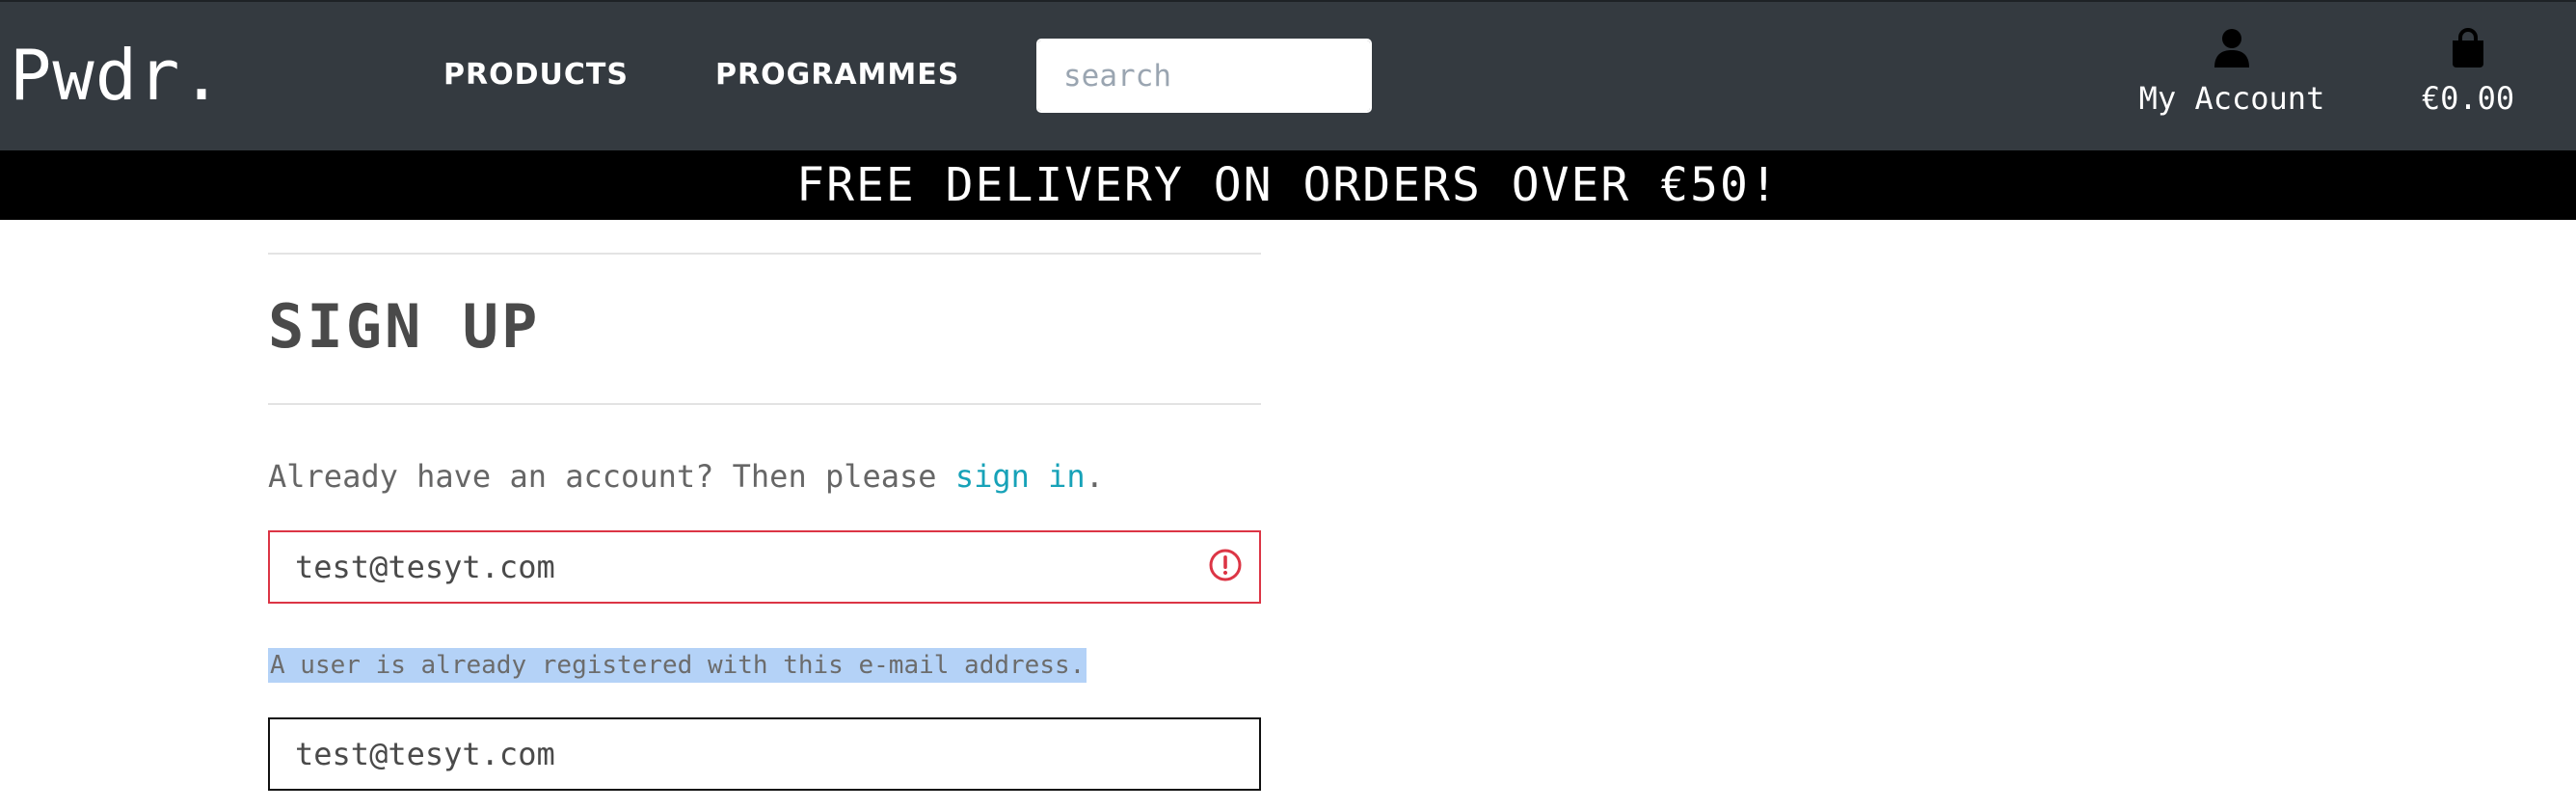 Image resolution: width=2576 pixels, height=810 pixels. Describe the element at coordinates (2232, 72) in the screenshot. I see `my-account-link: My Account` at that location.